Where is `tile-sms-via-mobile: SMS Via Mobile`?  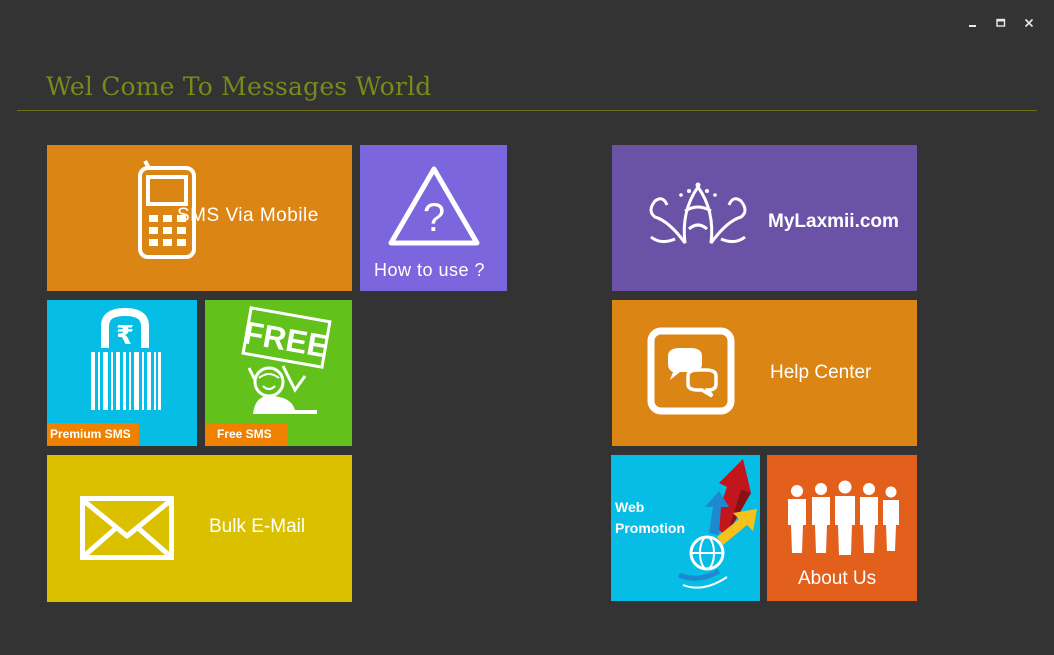
tile-sms-via-mobile: SMS Via Mobile is located at coordinates (199, 218).